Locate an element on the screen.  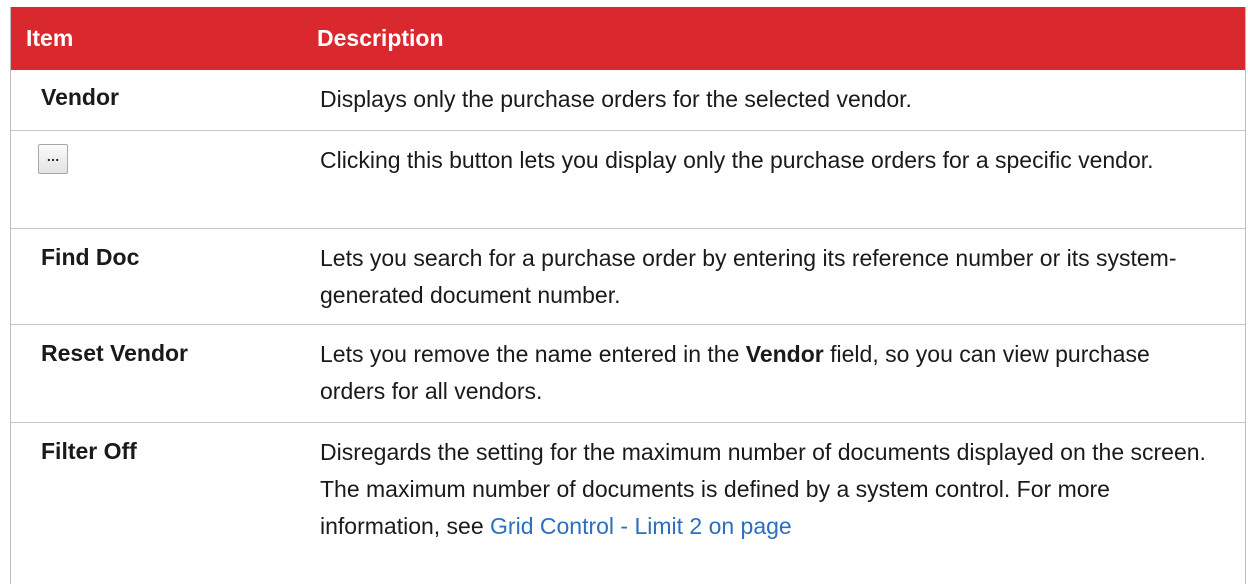
item-label: Vendor is located at coordinates (80, 97).